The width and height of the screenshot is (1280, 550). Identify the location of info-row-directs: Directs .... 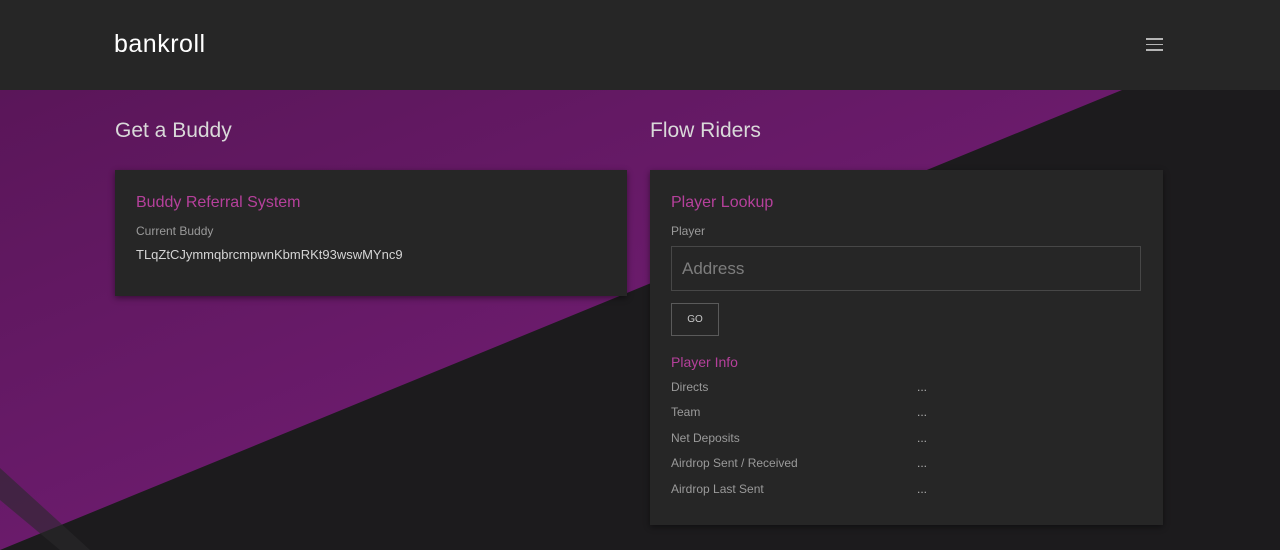
(906, 388).